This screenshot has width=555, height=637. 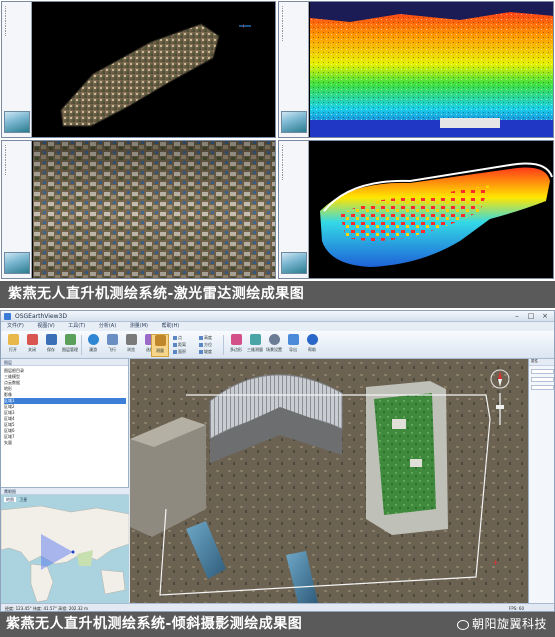 What do you see at coordinates (131, 345) in the screenshot?
I see `browse-button: 浏览` at bounding box center [131, 345].